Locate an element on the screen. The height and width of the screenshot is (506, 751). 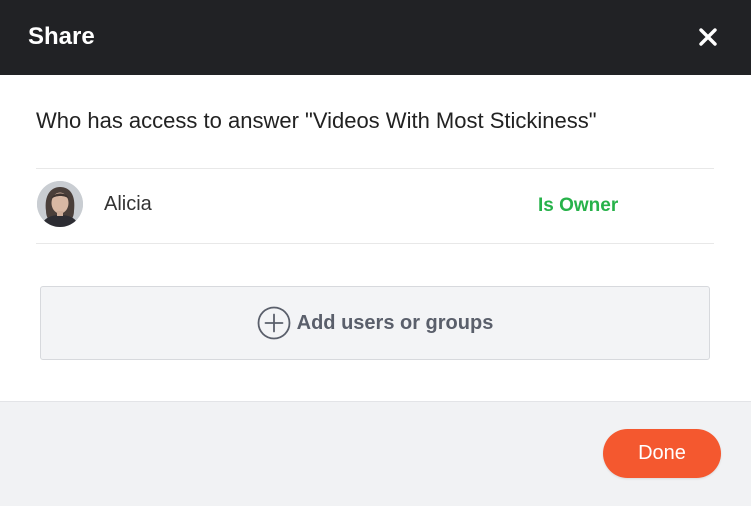
user-name: Alicia is located at coordinates (128, 204).